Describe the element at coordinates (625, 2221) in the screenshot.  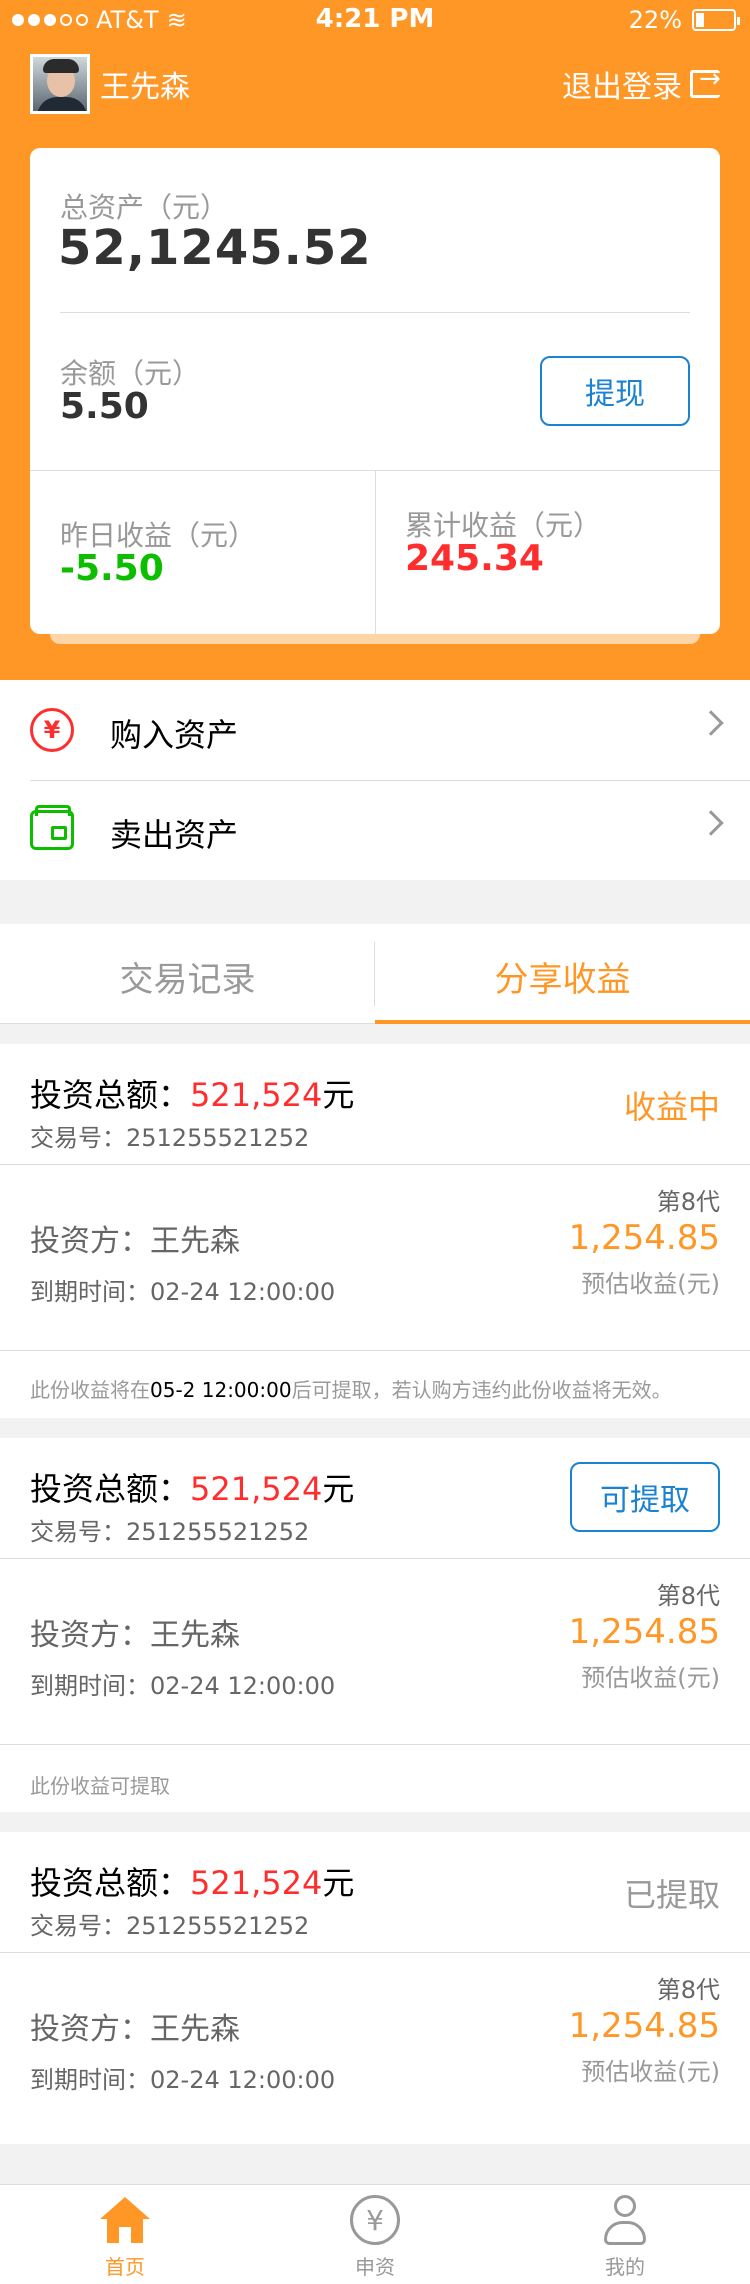
I see `user-icon` at that location.